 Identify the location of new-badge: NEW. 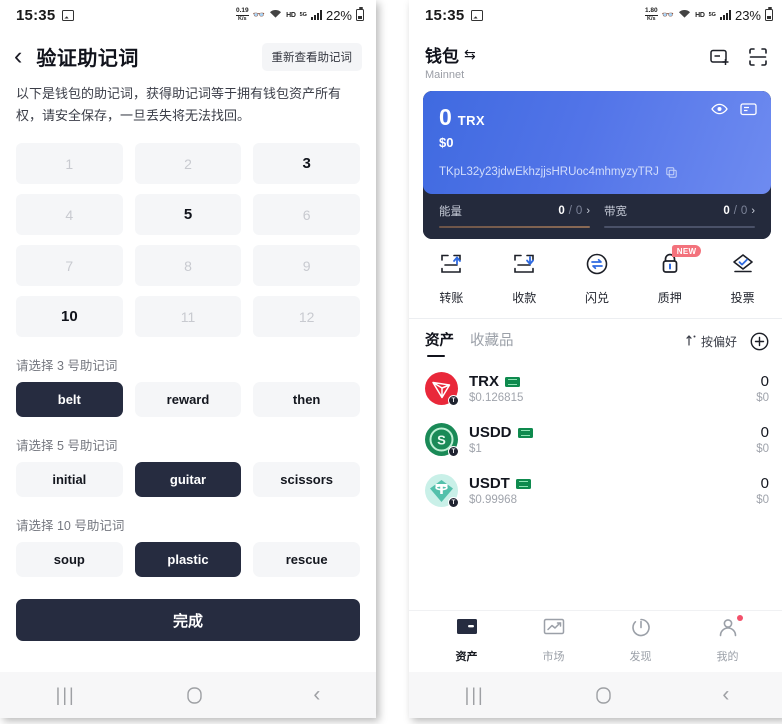
(686, 251).